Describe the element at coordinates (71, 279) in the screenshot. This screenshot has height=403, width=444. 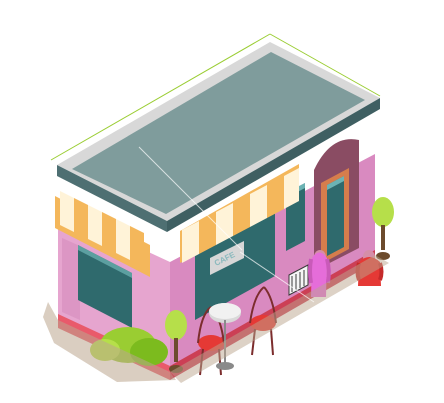
I see `left-wall-detail` at that location.